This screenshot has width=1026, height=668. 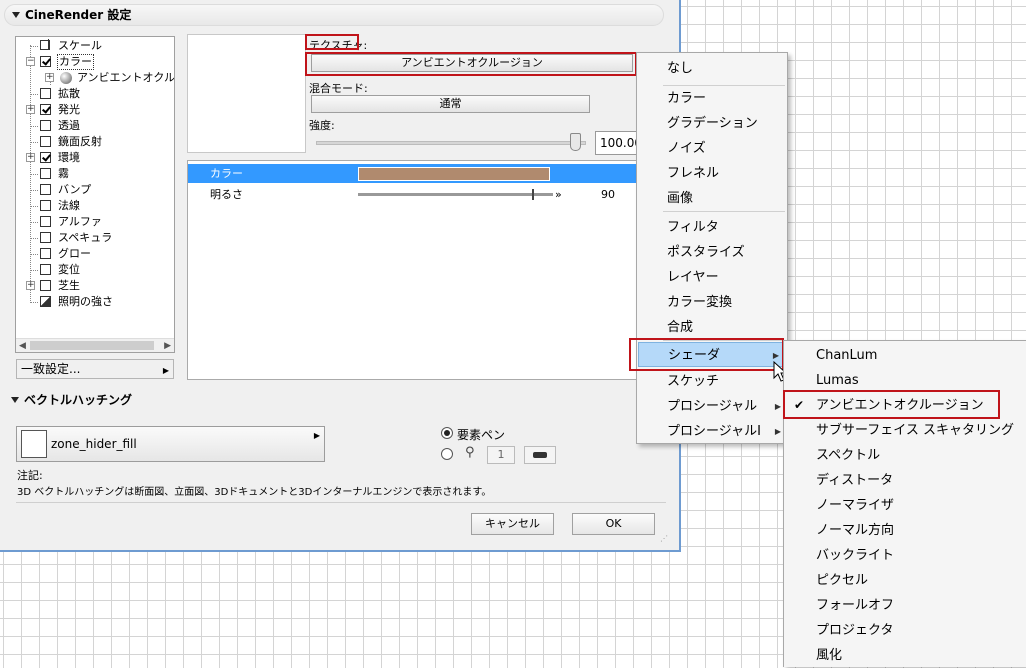 I want to click on brightness-value: 90, so click(x=608, y=194).